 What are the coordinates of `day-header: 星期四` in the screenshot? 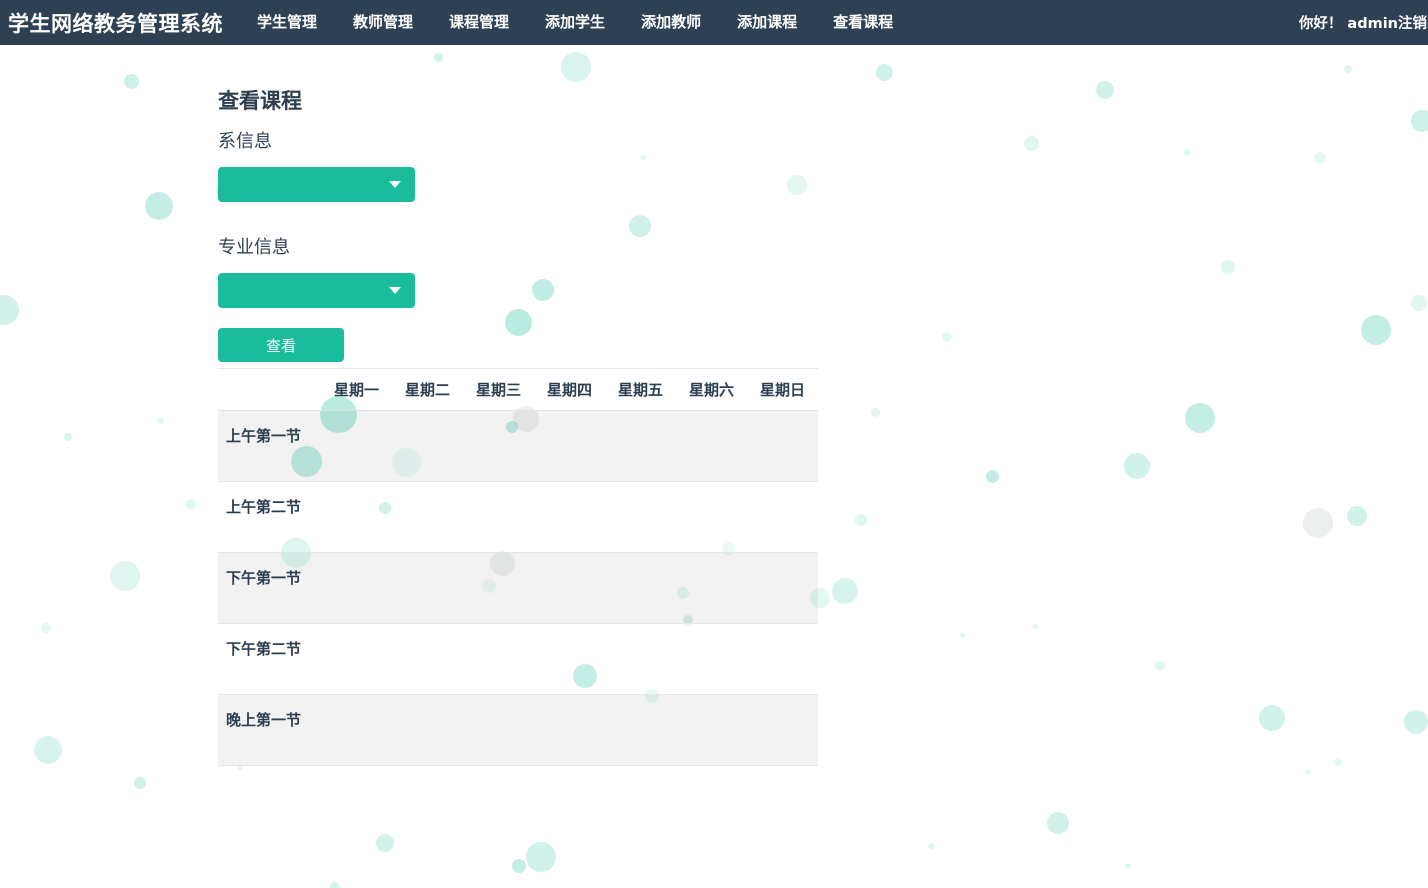 It's located at (569, 389).